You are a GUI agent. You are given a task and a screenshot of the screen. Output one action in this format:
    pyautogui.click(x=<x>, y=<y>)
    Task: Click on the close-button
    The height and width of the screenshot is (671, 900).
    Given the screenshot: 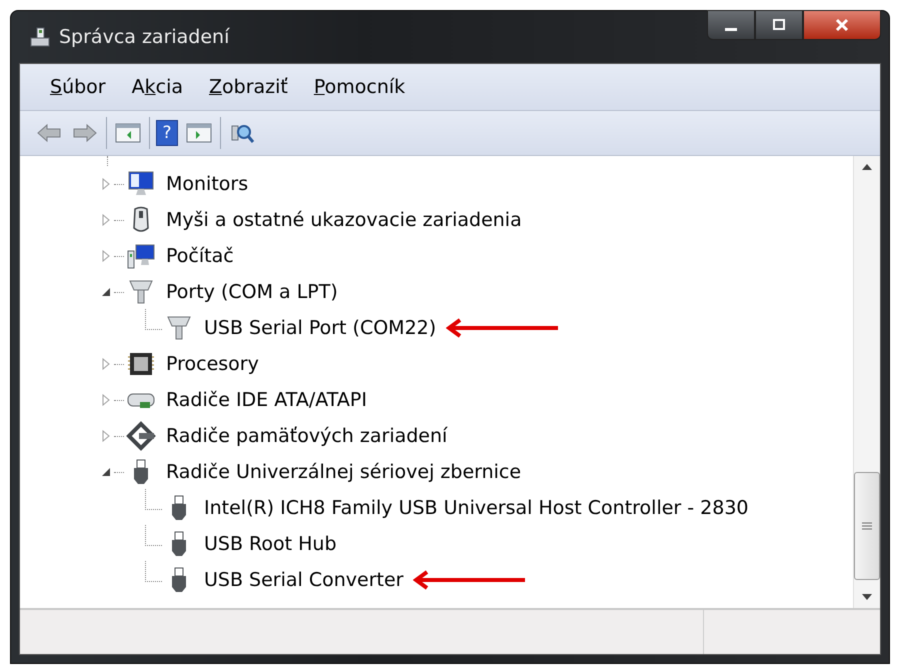 What is the action you would take?
    pyautogui.click(x=842, y=25)
    